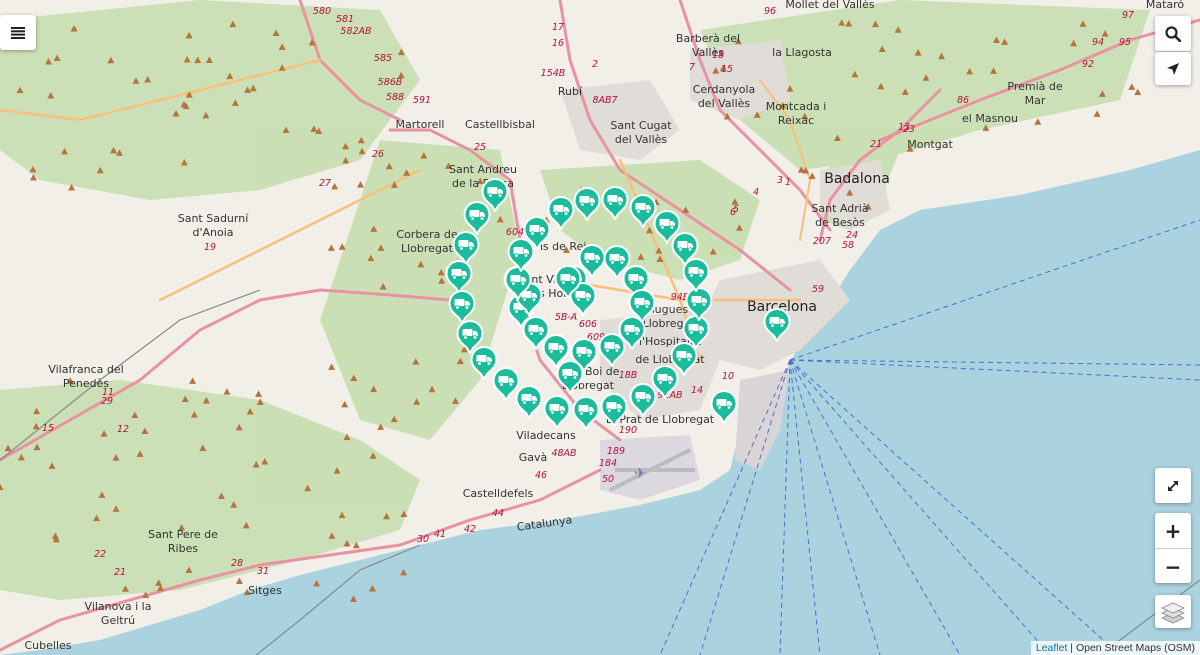 The height and width of the screenshot is (655, 1200). Describe the element at coordinates (770, 11) in the screenshot. I see `road-number: 96` at that location.